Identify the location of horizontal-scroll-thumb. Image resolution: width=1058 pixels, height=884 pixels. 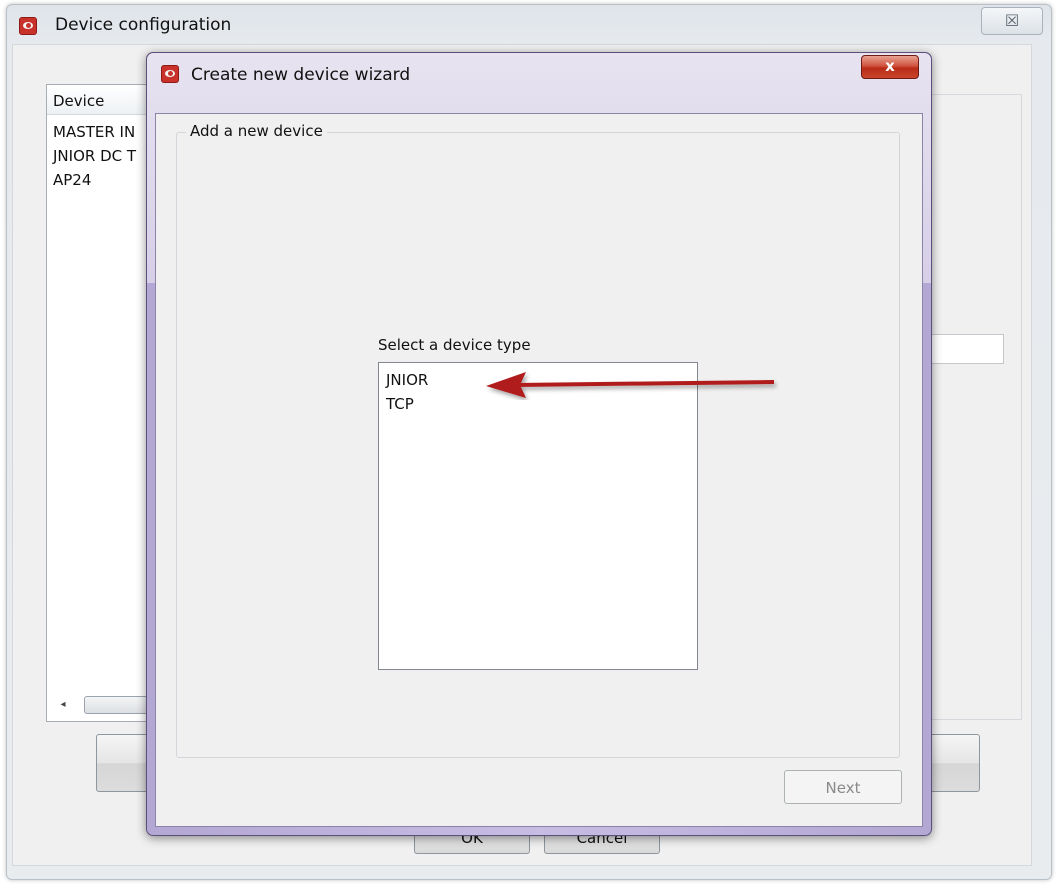
(119, 705).